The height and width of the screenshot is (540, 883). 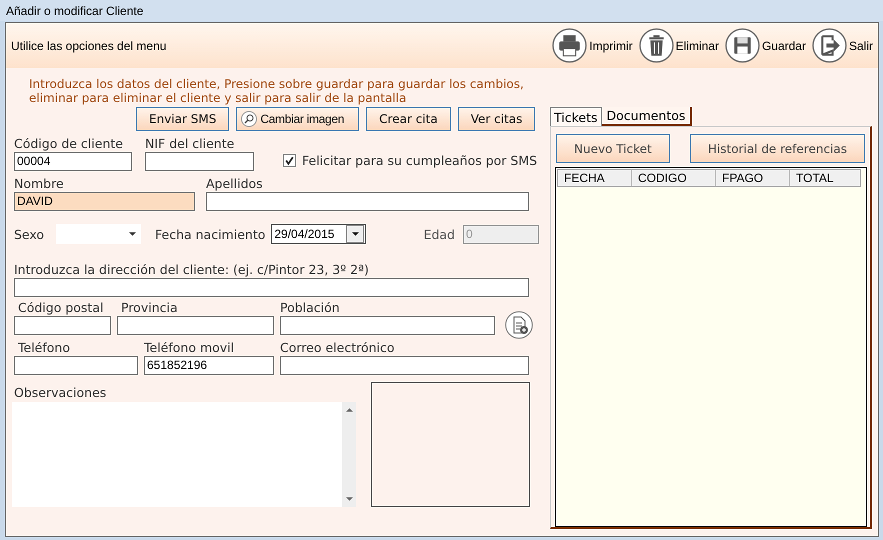 I want to click on instructions-text: Introduzca los datos del cliente, Presione sobre guardar para guardar los cambios, eliminar para eliminar el cliente y salir para salir de la pantalla, so click(x=277, y=91).